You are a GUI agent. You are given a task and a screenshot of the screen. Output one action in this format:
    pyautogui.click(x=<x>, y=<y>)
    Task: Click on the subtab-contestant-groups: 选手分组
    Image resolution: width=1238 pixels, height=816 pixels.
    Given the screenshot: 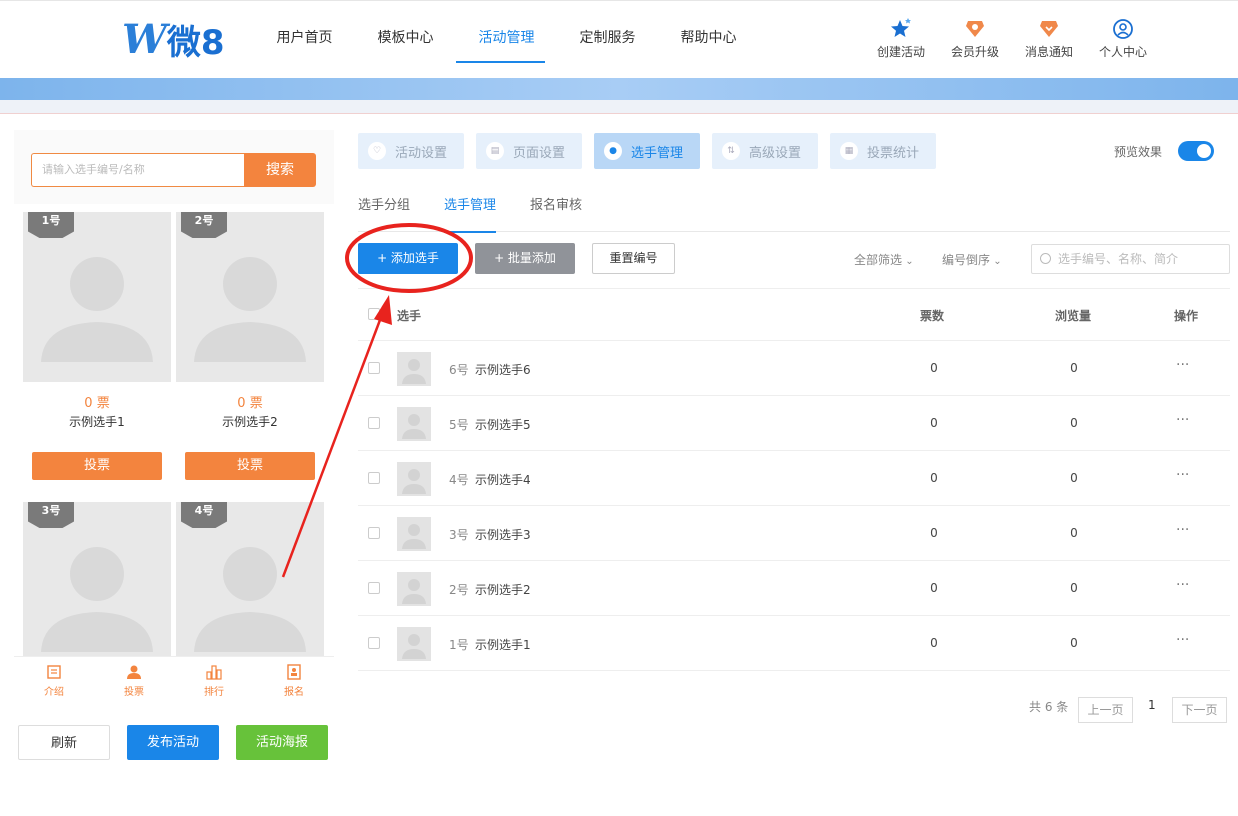 What is the action you would take?
    pyautogui.click(x=384, y=212)
    